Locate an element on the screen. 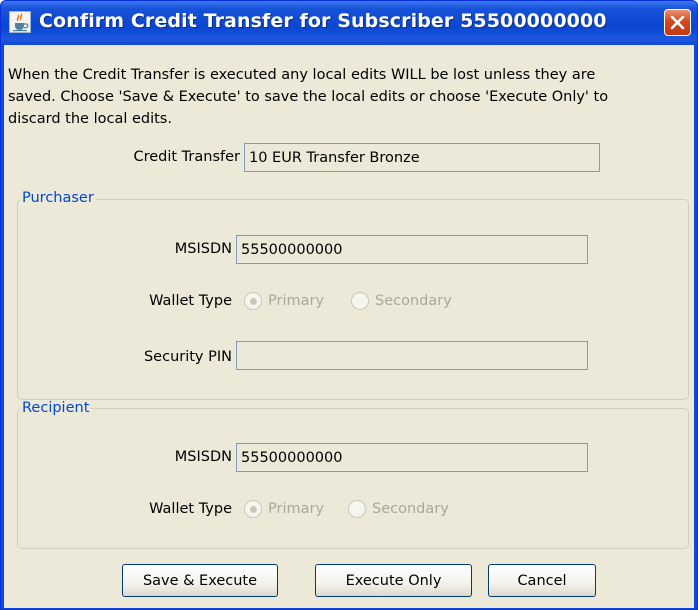 The height and width of the screenshot is (610, 698). cancel-button: Cancel is located at coordinates (542, 580).